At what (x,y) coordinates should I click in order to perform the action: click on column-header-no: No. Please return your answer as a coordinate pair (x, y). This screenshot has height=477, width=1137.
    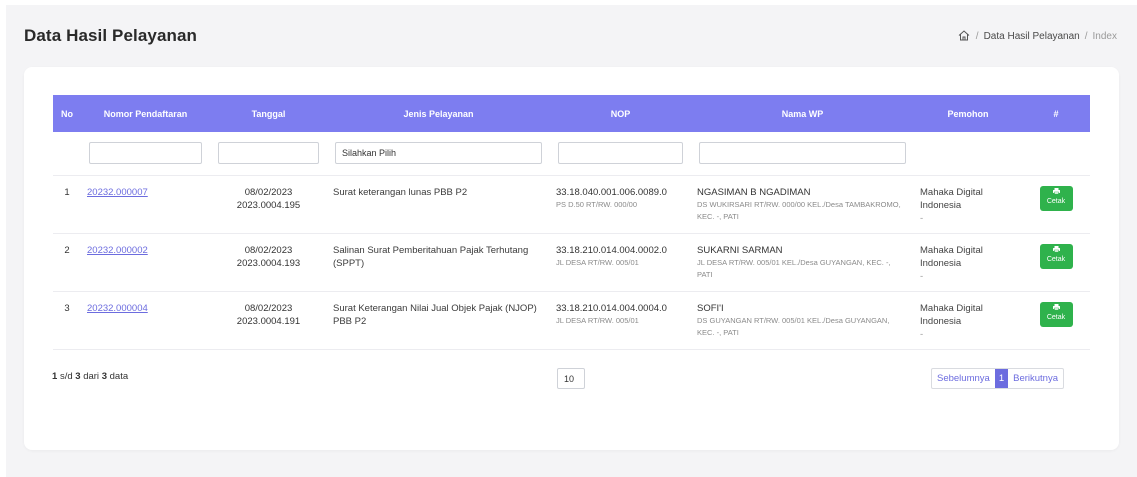
    Looking at the image, I should click on (67, 113).